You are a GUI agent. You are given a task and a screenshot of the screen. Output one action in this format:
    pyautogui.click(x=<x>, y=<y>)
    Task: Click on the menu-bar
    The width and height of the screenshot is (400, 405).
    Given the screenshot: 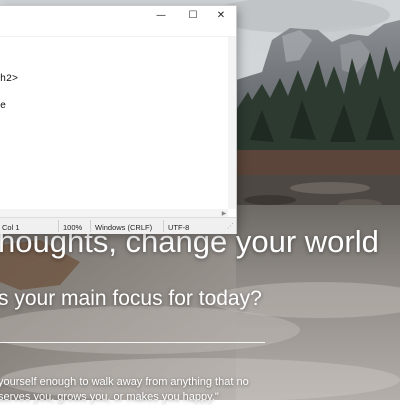 What is the action you would take?
    pyautogui.click(x=118, y=30)
    